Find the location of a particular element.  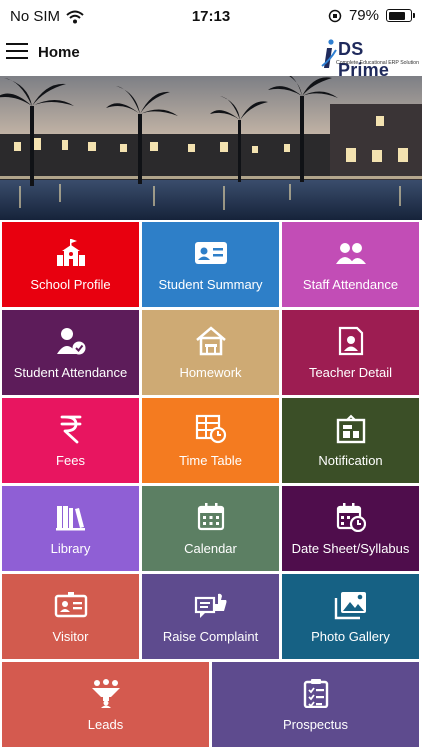

notice-board-icon is located at coordinates (350, 429).